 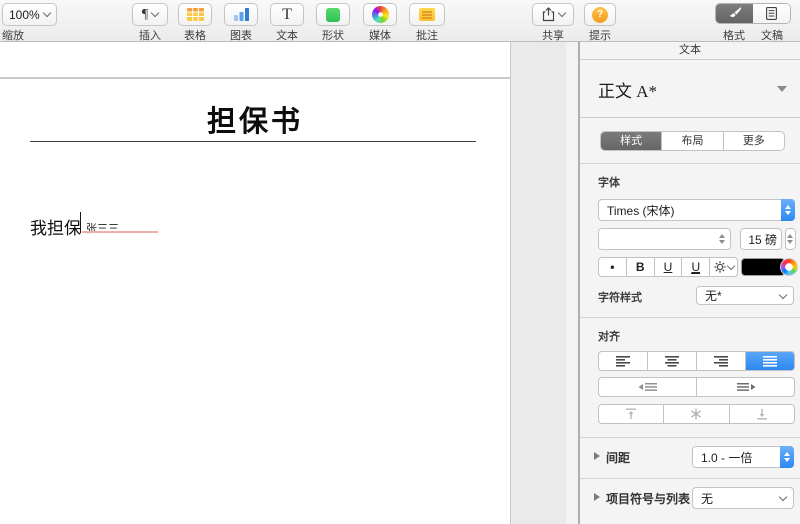 What do you see at coordinates (713, 296) in the screenshot?
I see `character-style-value: 无*` at bounding box center [713, 296].